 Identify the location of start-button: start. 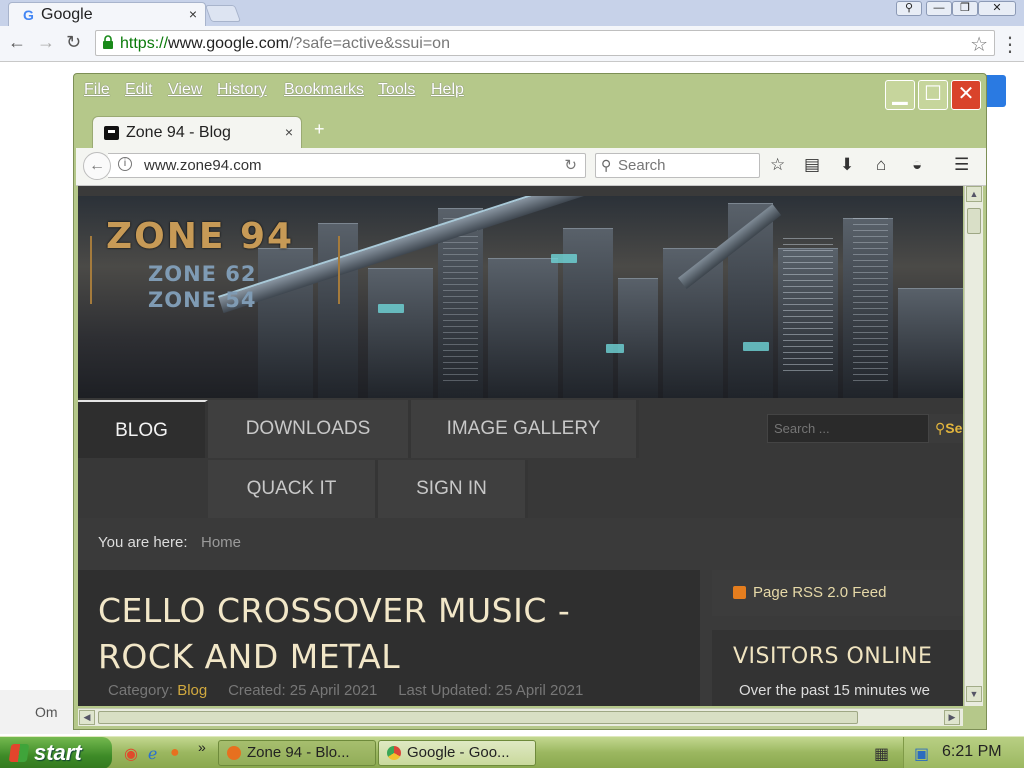
(56, 752).